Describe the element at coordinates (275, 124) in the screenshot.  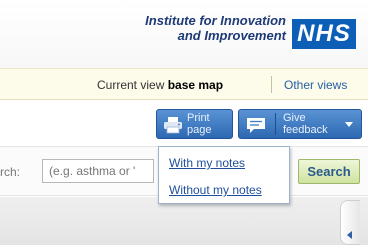
I see `feedback-divider` at that location.